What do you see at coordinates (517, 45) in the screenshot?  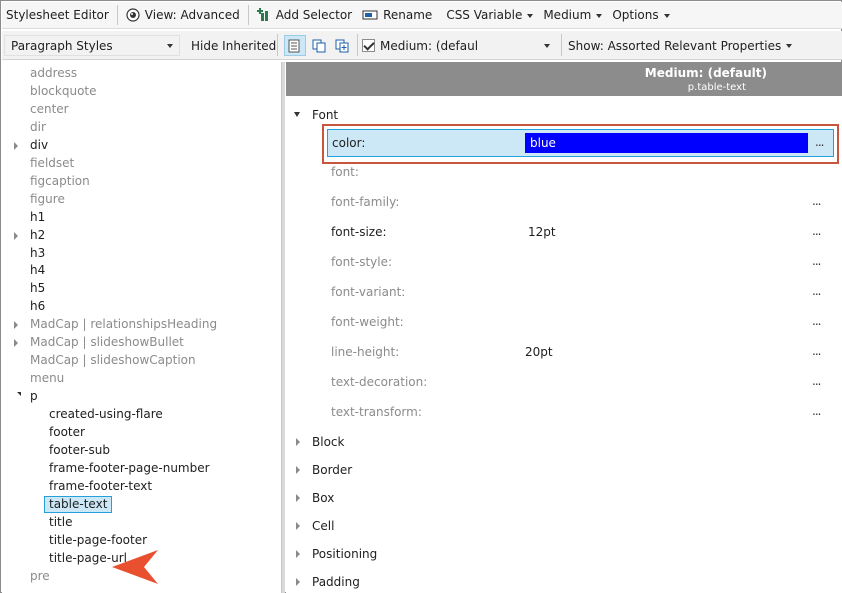 I see `medium-dropdown` at bounding box center [517, 45].